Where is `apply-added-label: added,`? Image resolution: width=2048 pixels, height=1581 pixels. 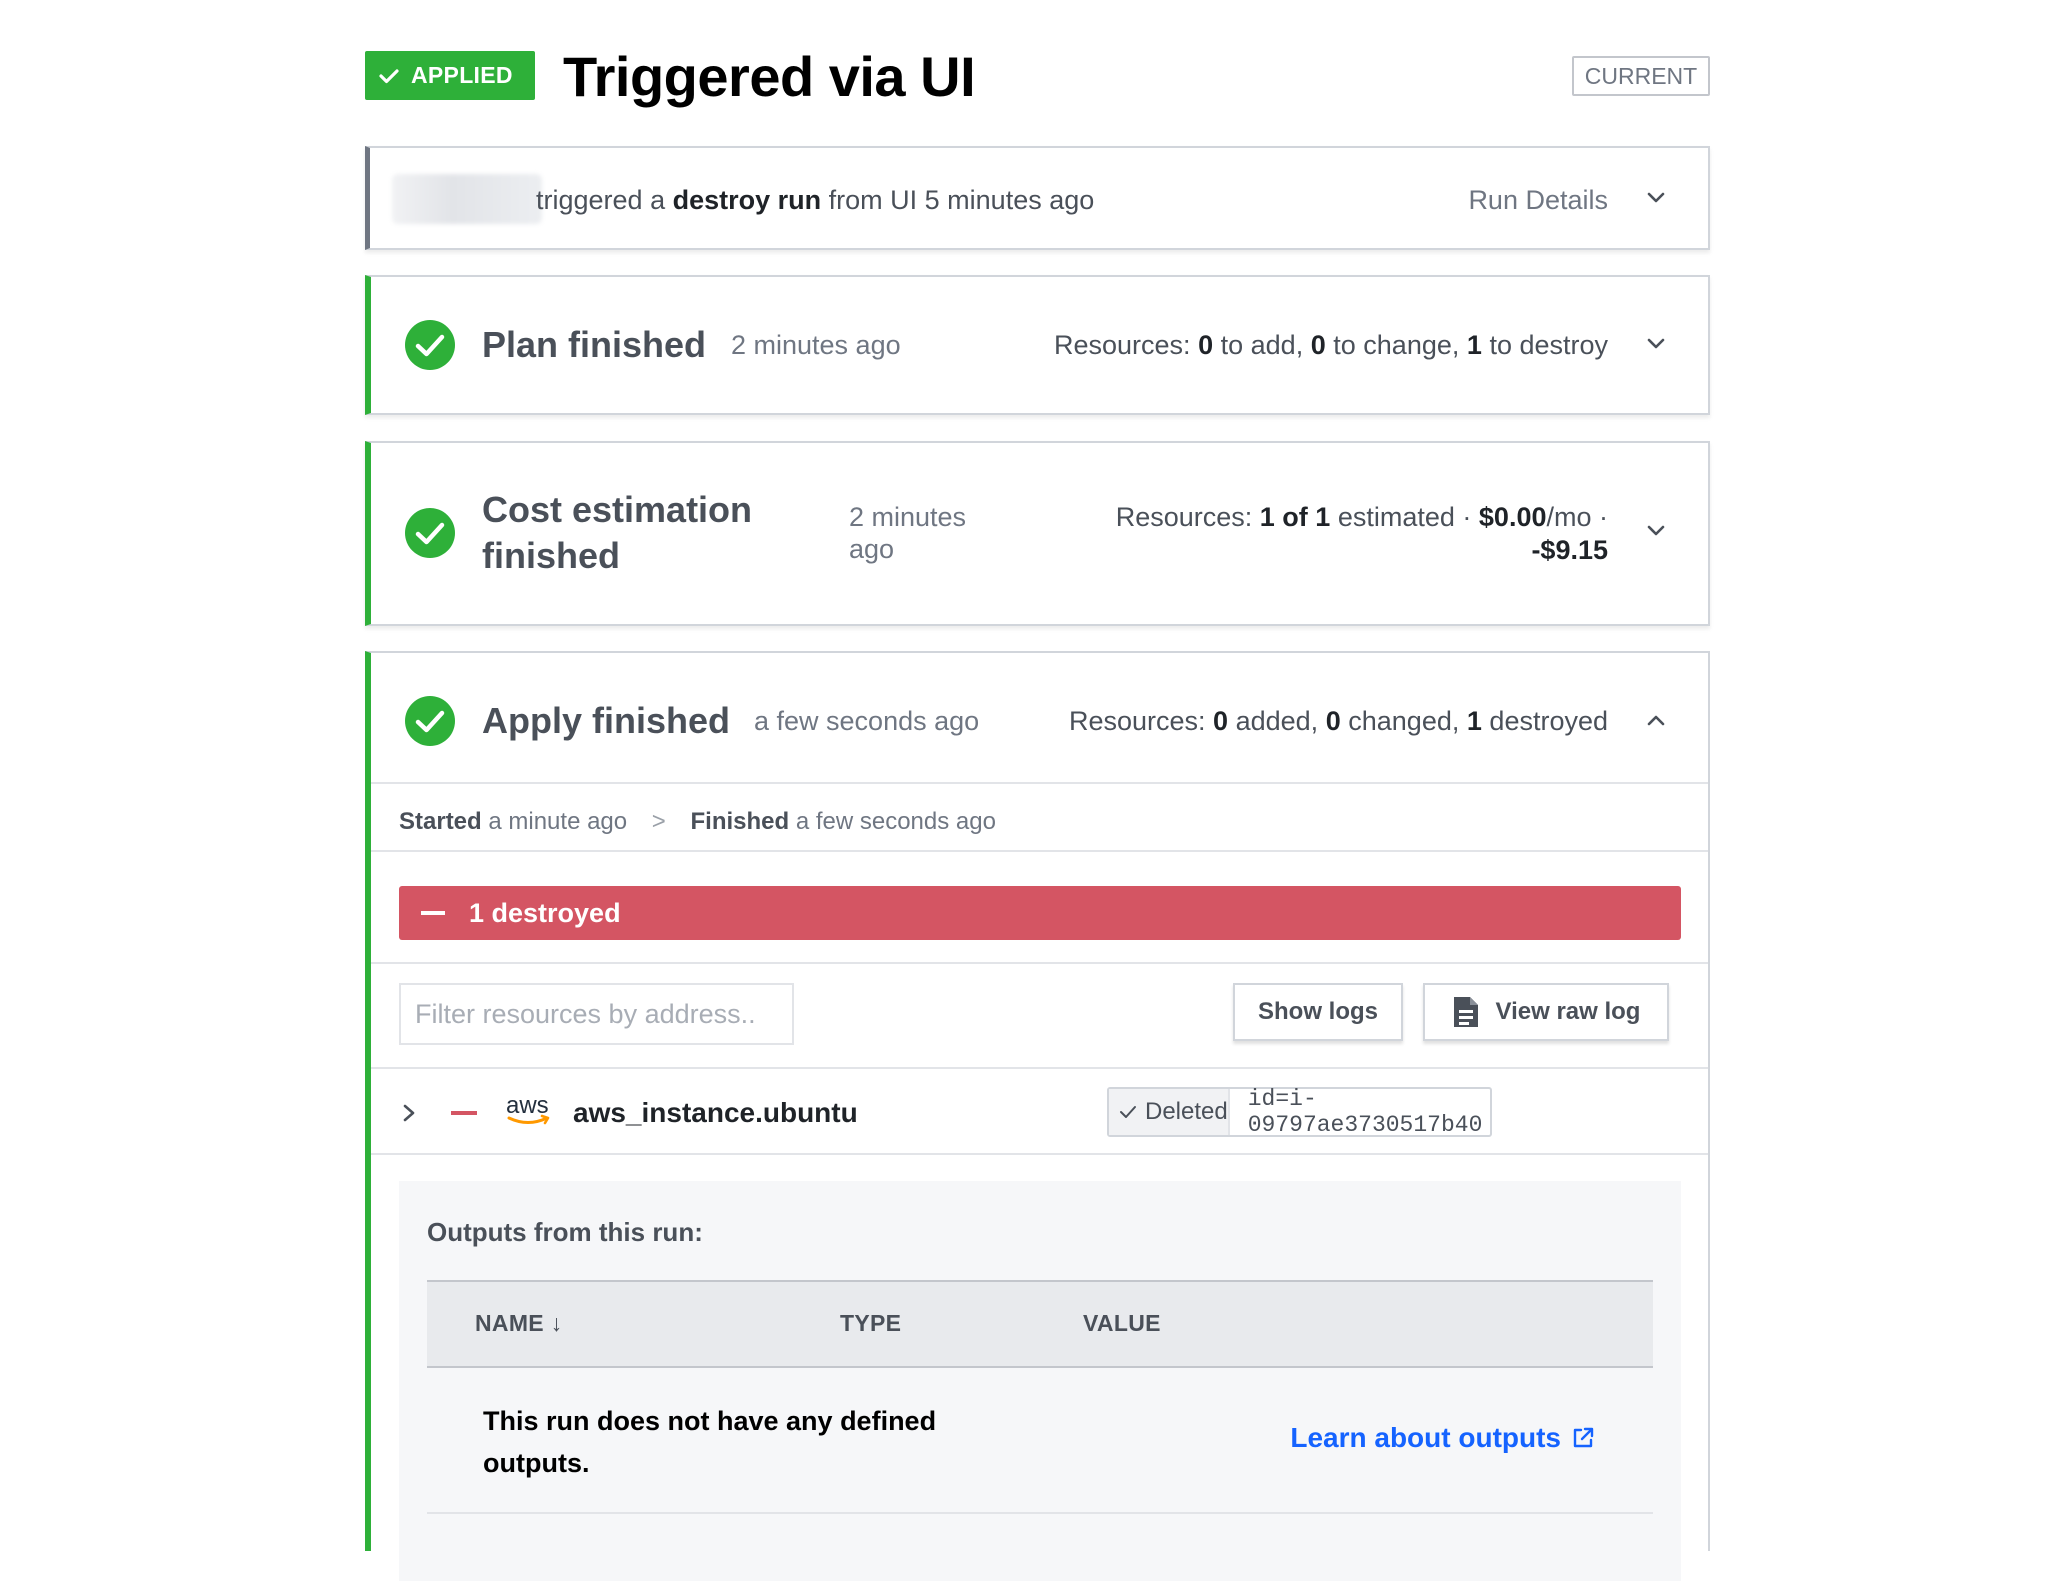 apply-added-label: added, is located at coordinates (1277, 721).